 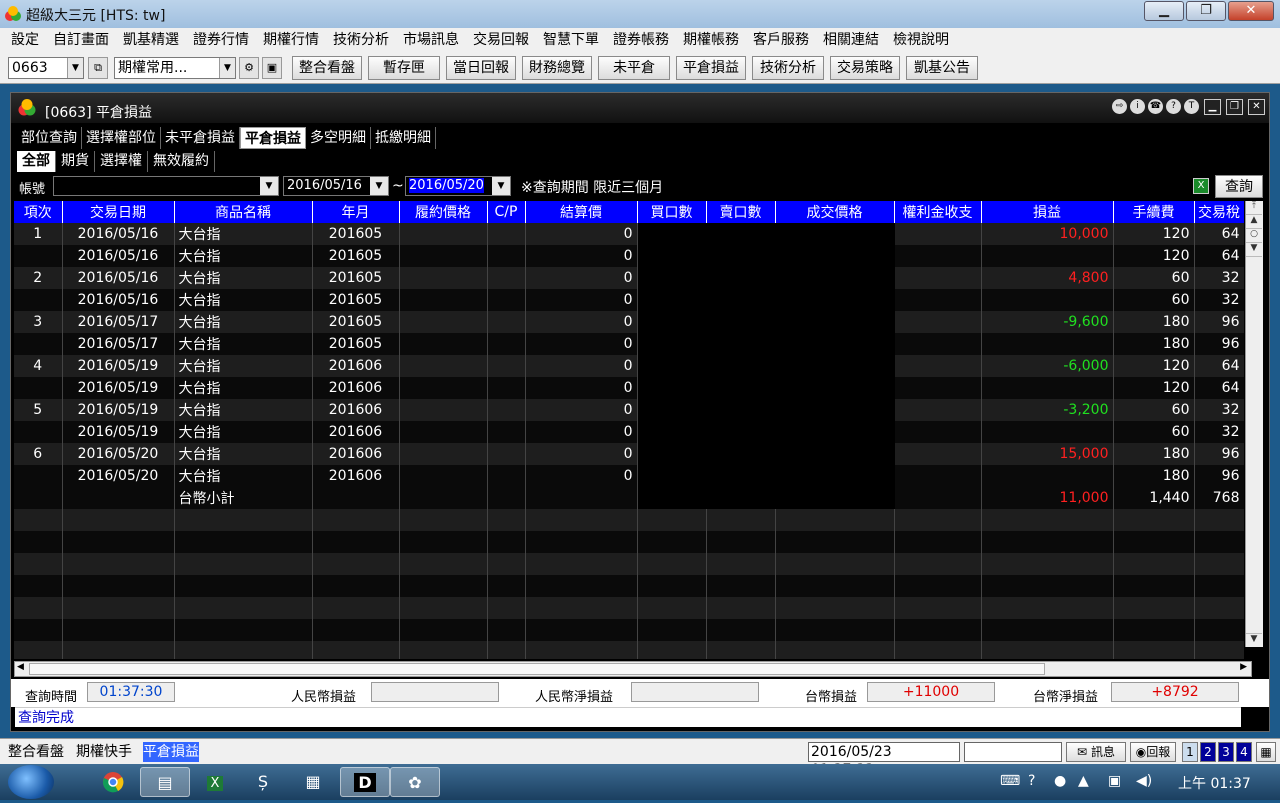 What do you see at coordinates (415, 782) in the screenshot?
I see `trading-app-icon: ✿` at bounding box center [415, 782].